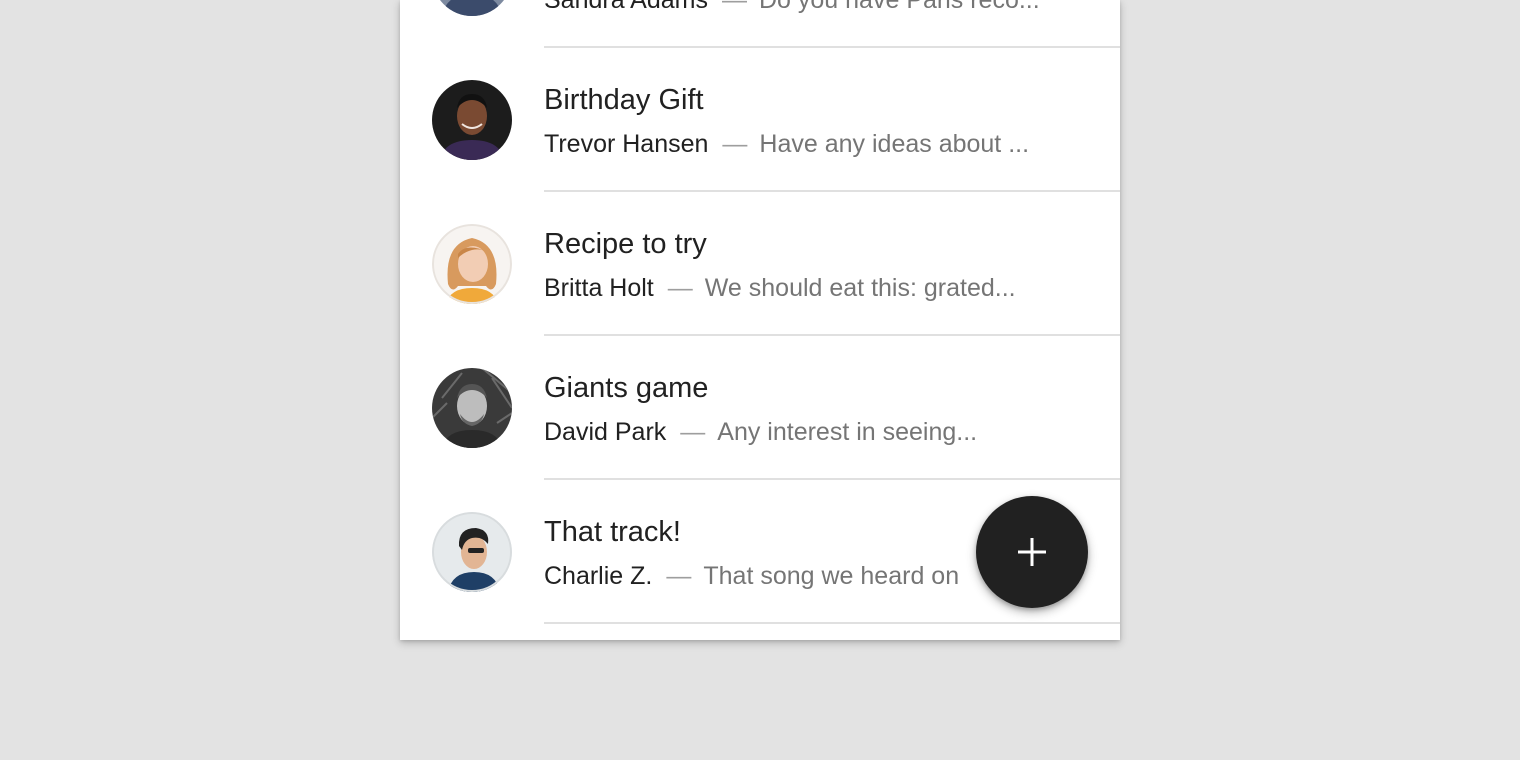 This screenshot has height=760, width=1520. I want to click on message-sender: David Park, so click(605, 432).